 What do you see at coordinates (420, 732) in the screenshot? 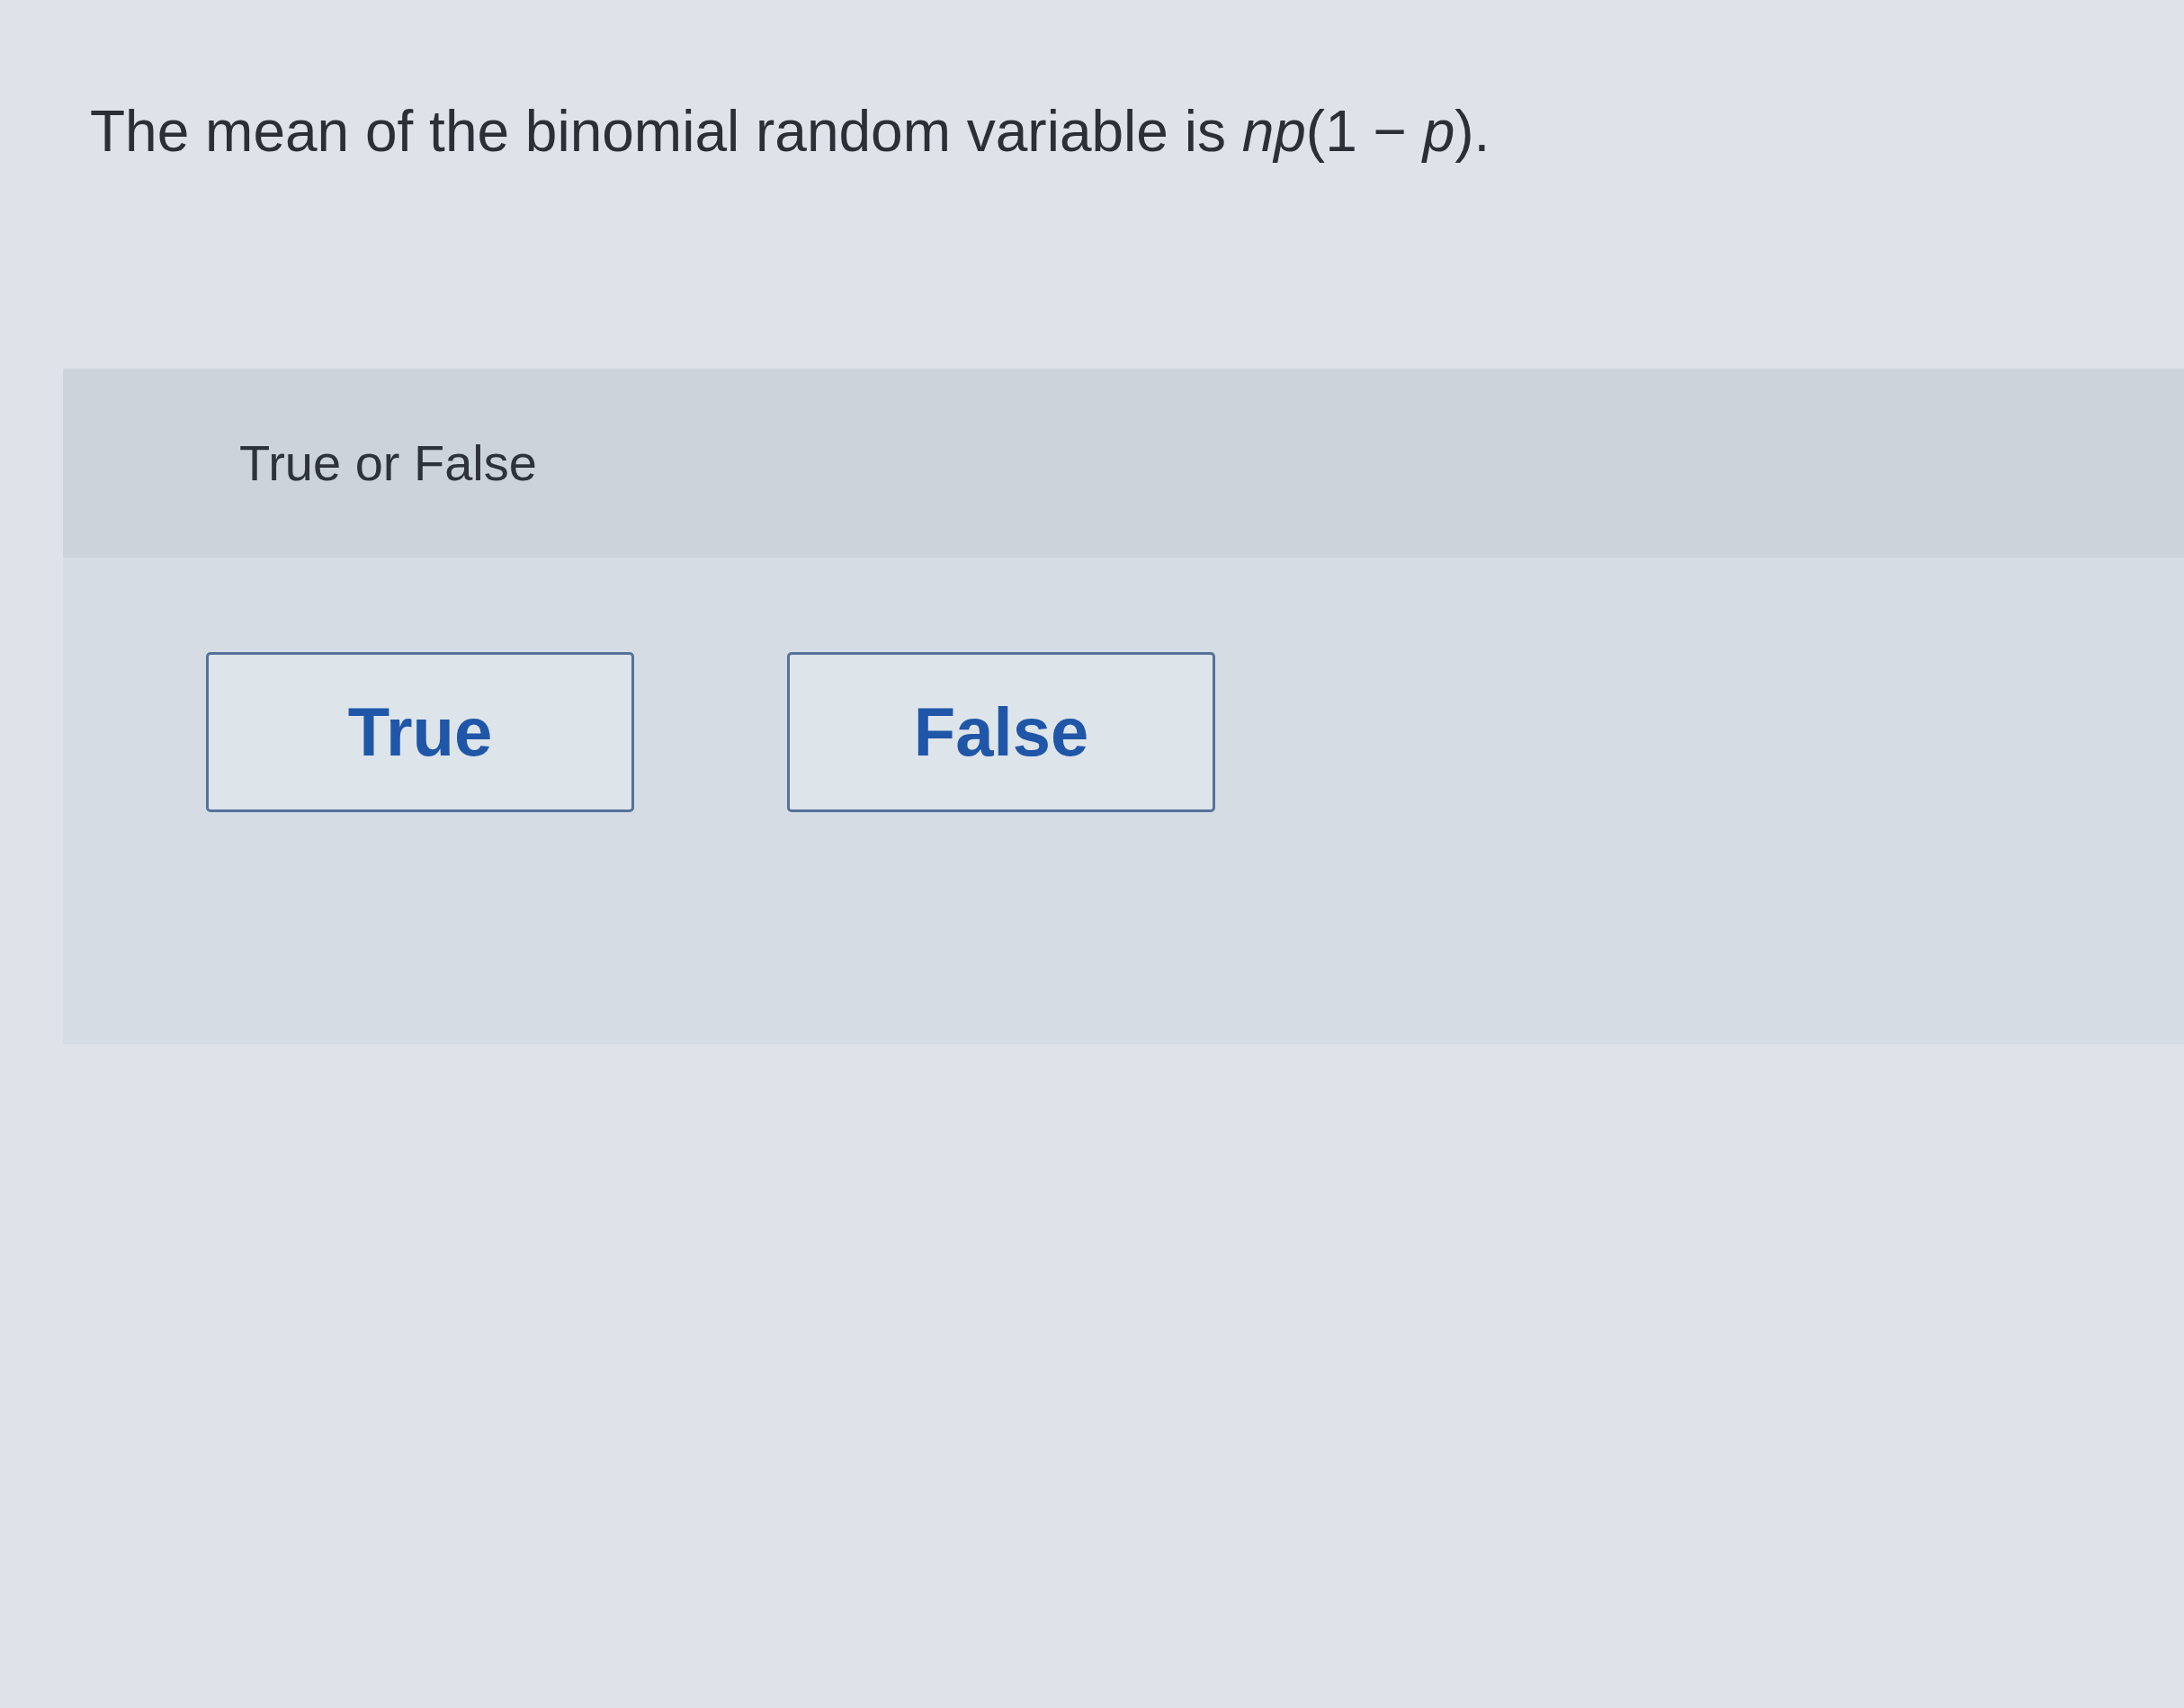
I see `answer-option: True` at bounding box center [420, 732].